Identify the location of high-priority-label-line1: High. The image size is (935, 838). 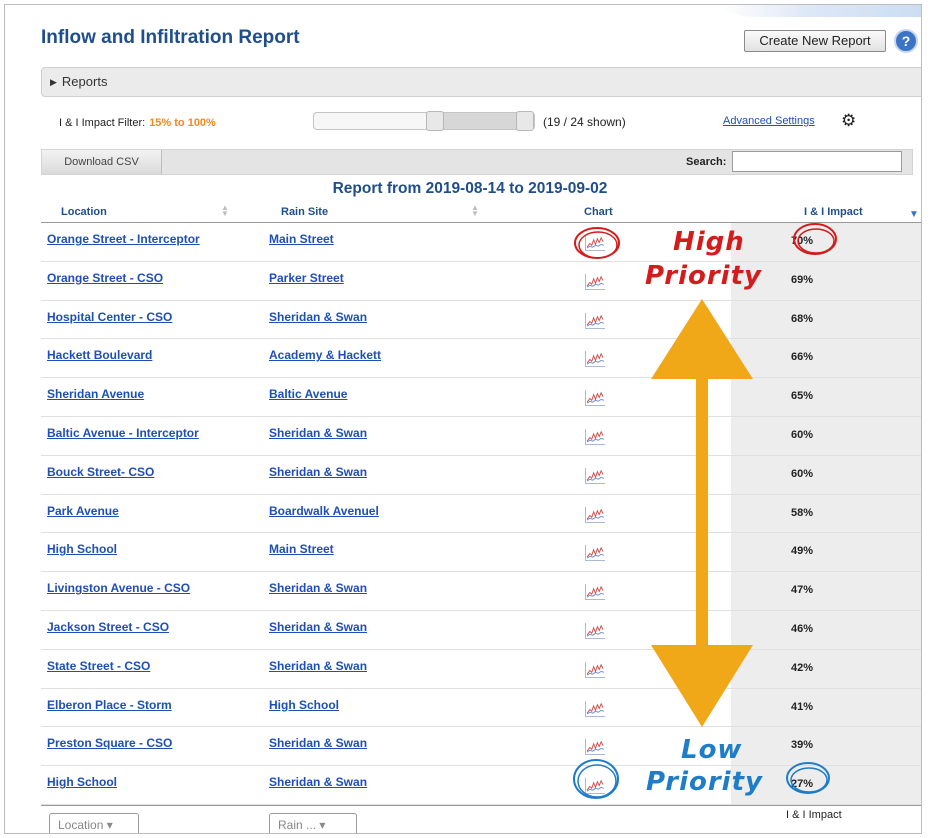
(709, 242).